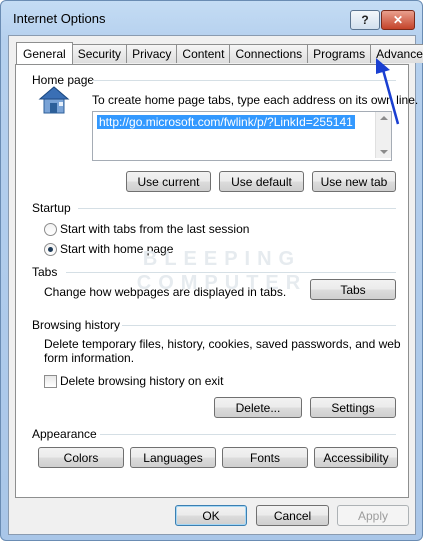 This screenshot has height=541, width=423. I want to click on help-button: ?, so click(365, 20).